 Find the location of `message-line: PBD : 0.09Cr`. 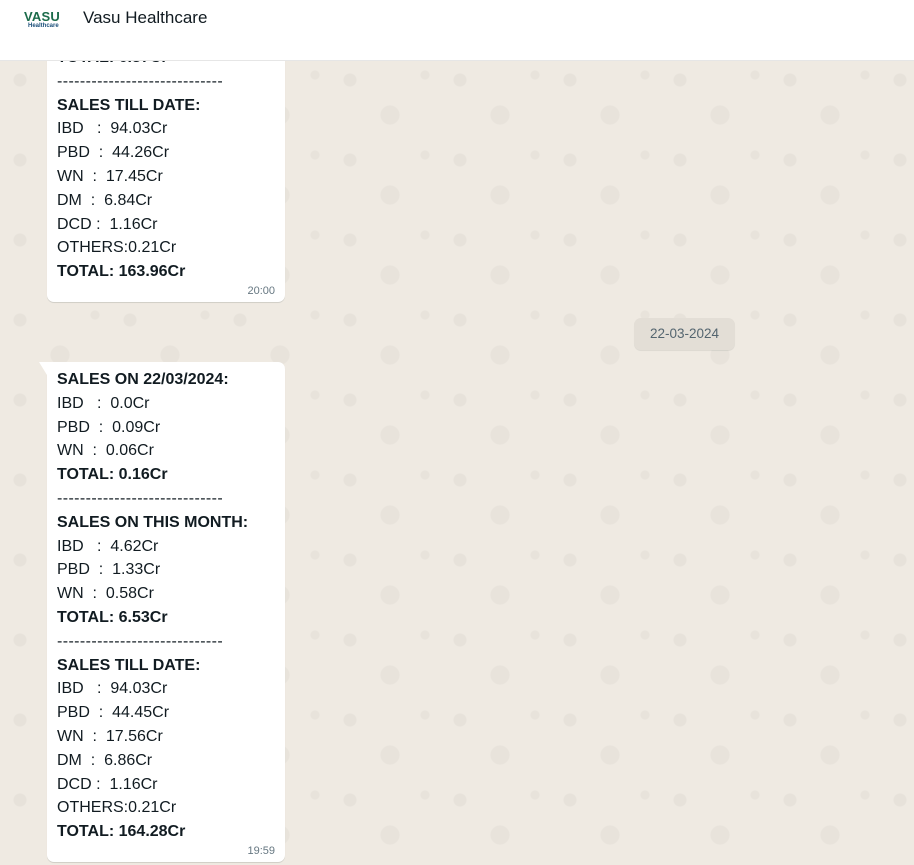

message-line: PBD : 0.09Cr is located at coordinates (109, 427).